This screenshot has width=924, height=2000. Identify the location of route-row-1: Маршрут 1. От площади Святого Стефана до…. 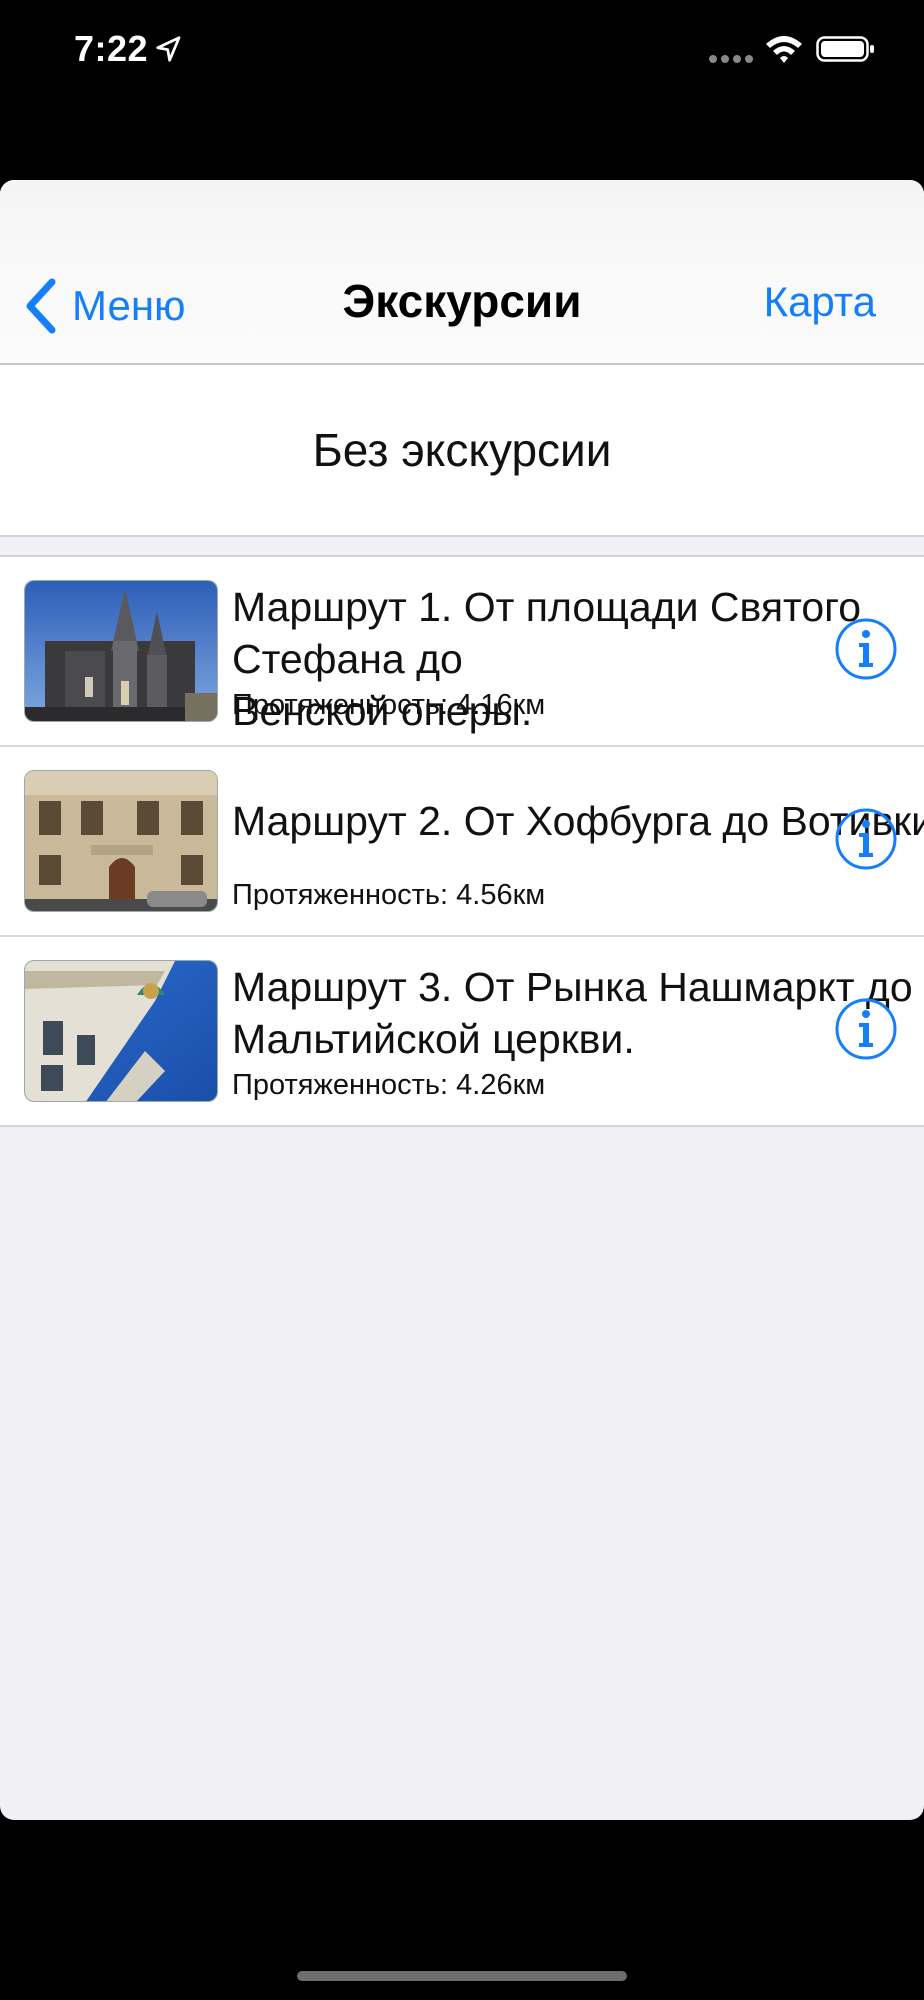
(462, 652).